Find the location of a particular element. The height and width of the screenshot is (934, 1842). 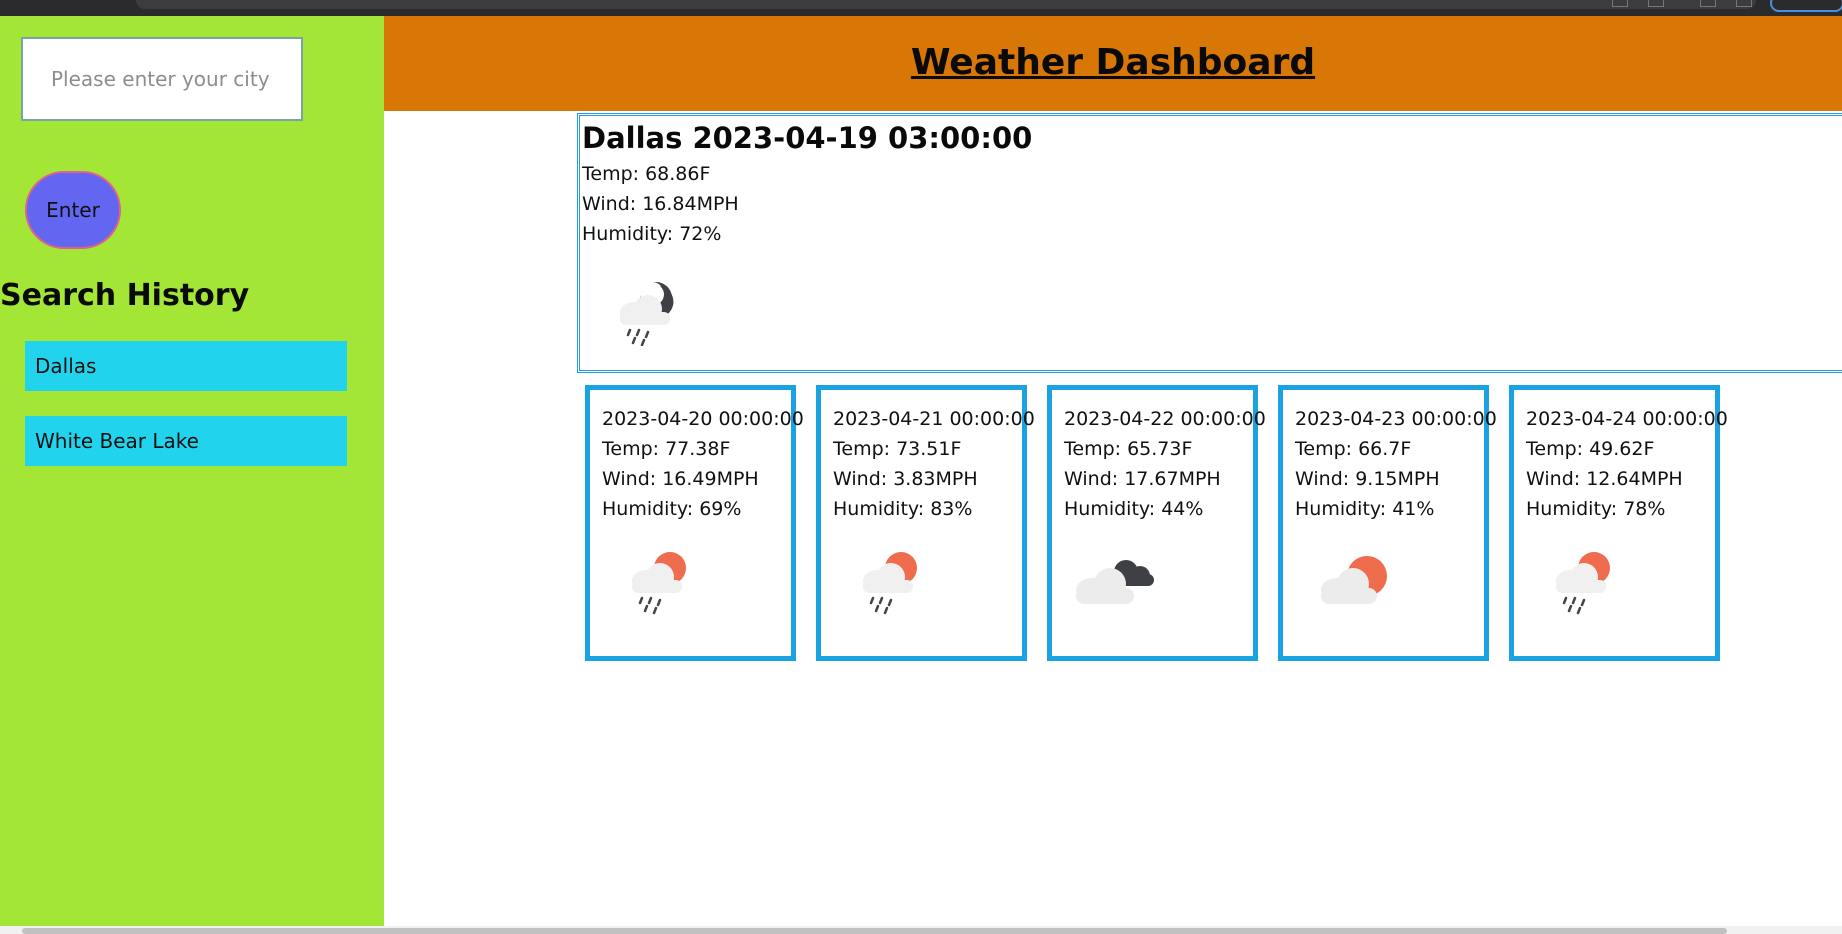

sun-cloud-icon is located at coordinates (1363, 581).